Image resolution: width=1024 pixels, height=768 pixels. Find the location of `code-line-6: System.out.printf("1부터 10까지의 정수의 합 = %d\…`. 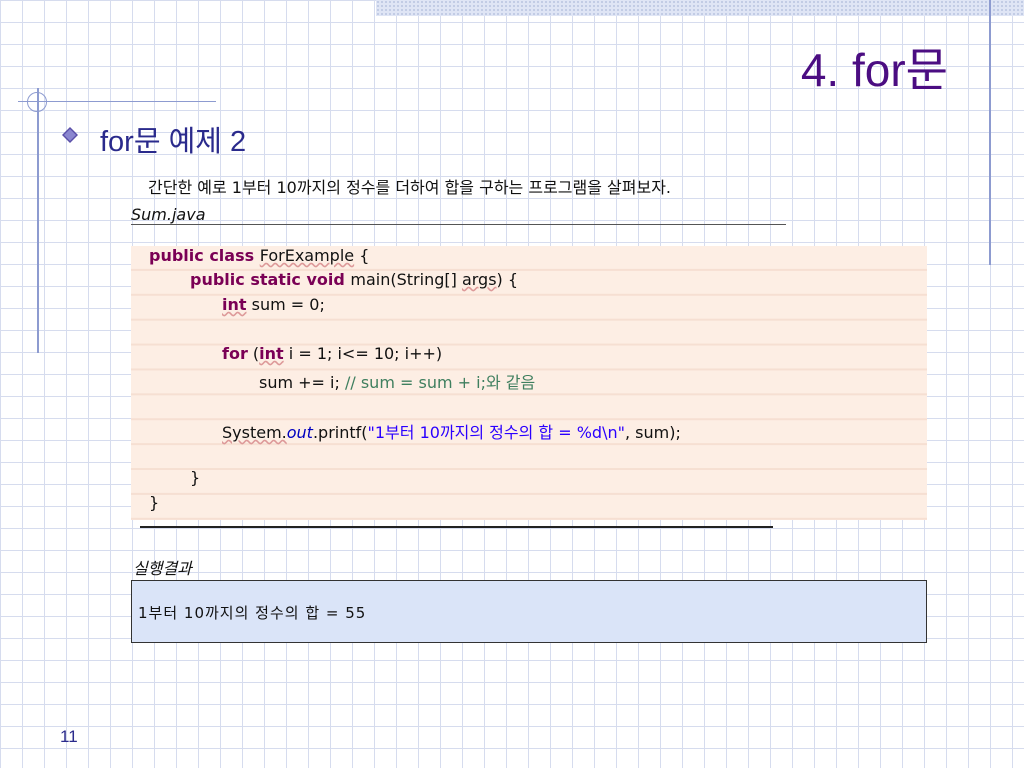

code-line-6: System.out.printf("1부터 10까지의 정수의 합 = %d\… is located at coordinates (451, 431).